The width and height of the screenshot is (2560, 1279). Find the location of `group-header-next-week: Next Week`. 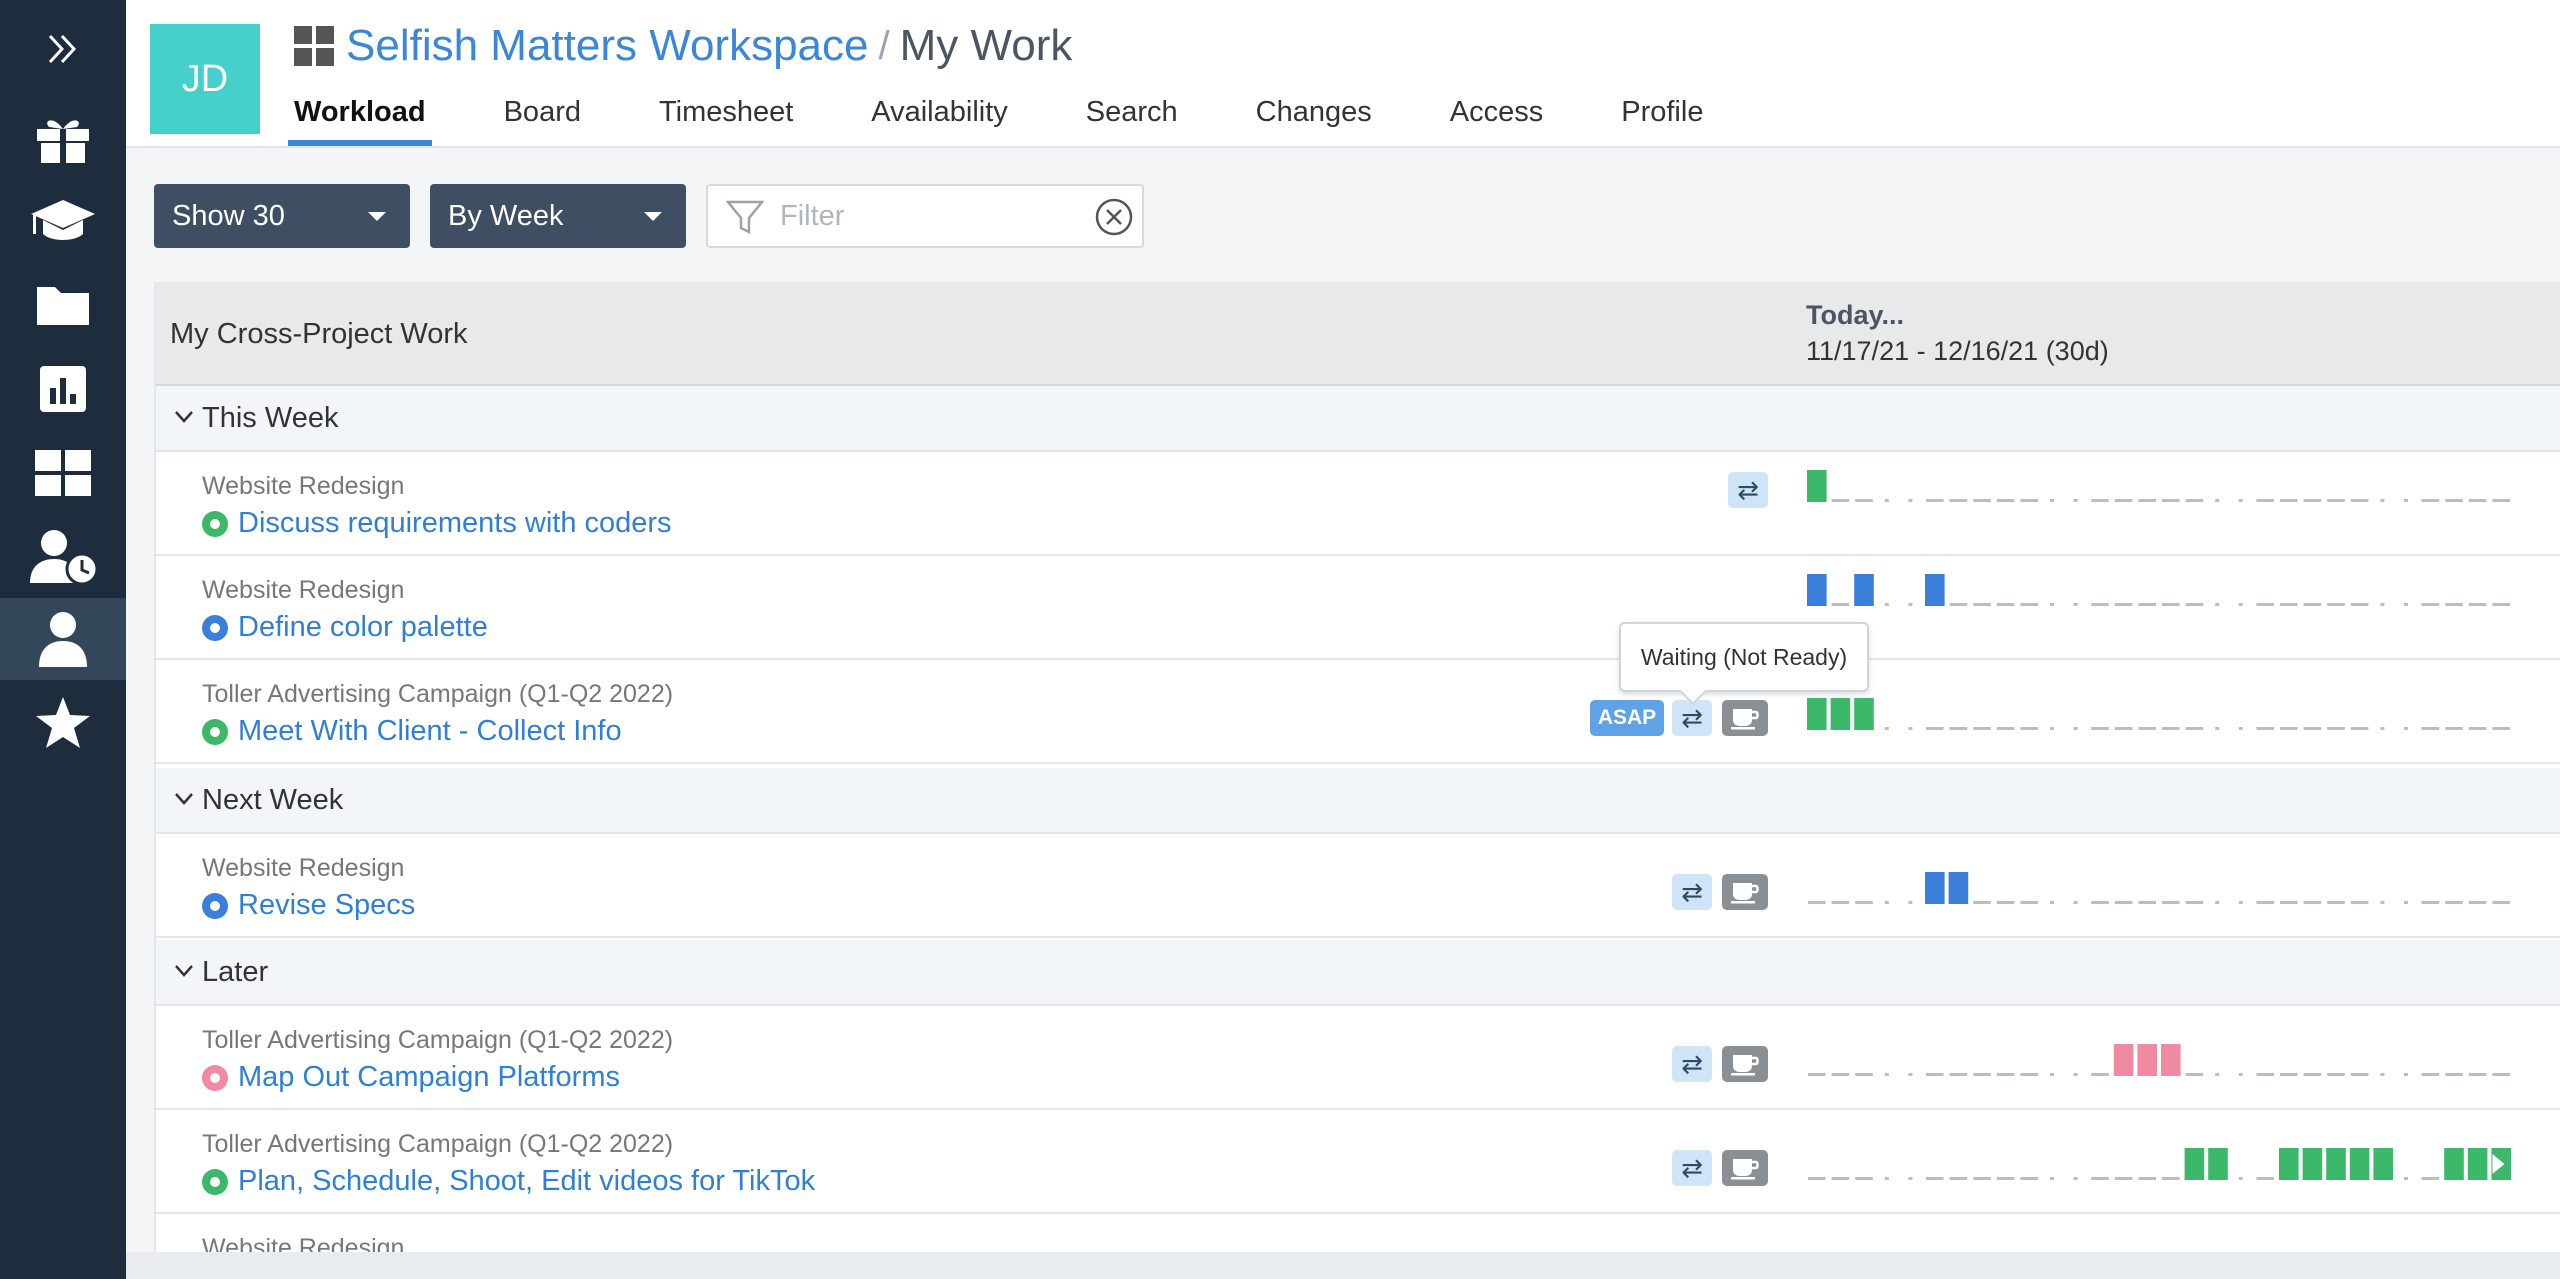

group-header-next-week: Next Week is located at coordinates (1358, 801).